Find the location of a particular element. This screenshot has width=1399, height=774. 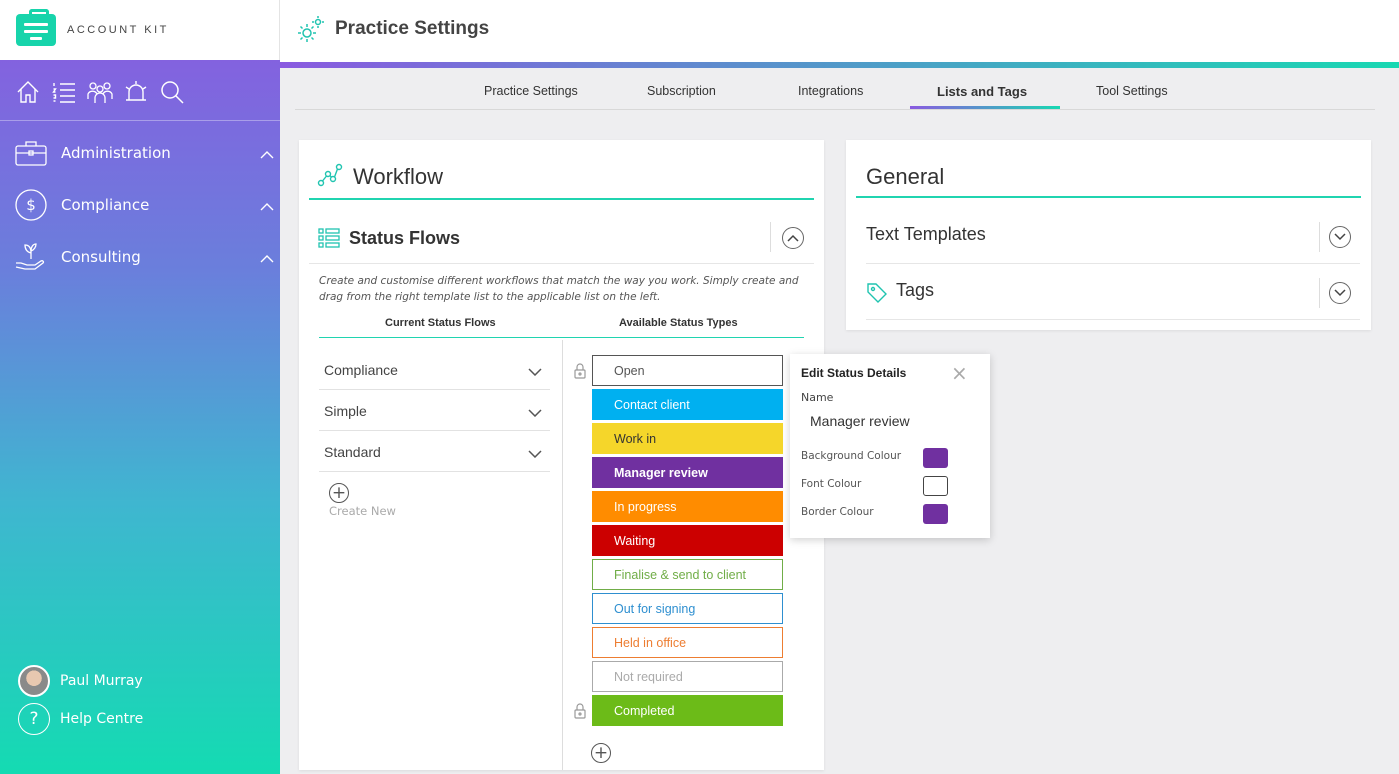

status-label: Out for signing is located at coordinates (655, 609).